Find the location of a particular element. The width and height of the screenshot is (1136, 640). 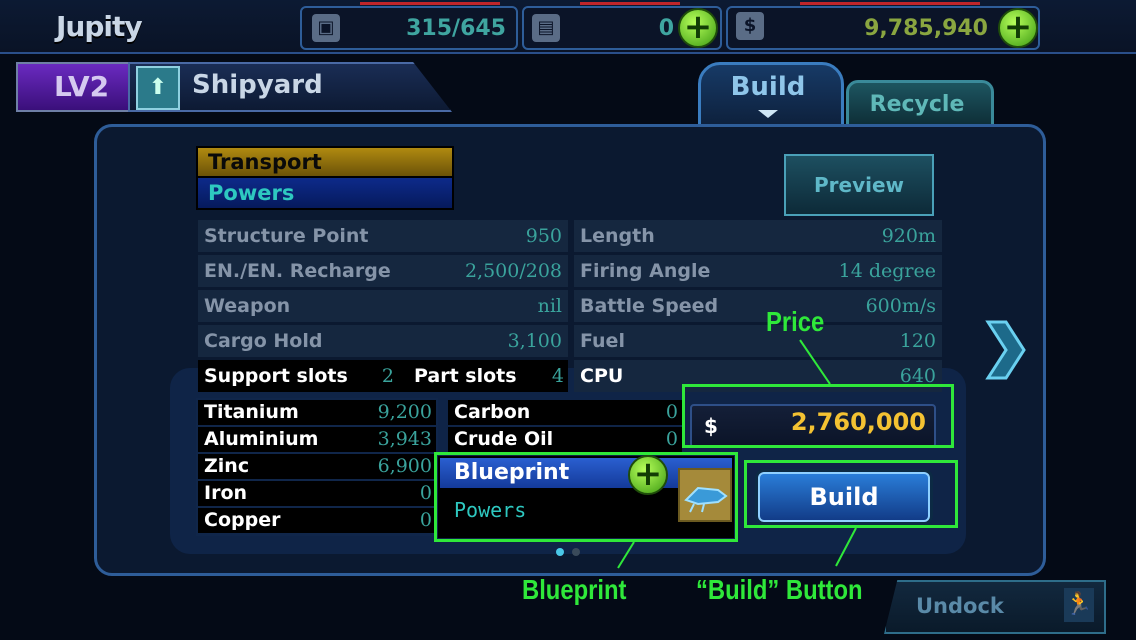

undock-label: Undock is located at coordinates (960, 606).